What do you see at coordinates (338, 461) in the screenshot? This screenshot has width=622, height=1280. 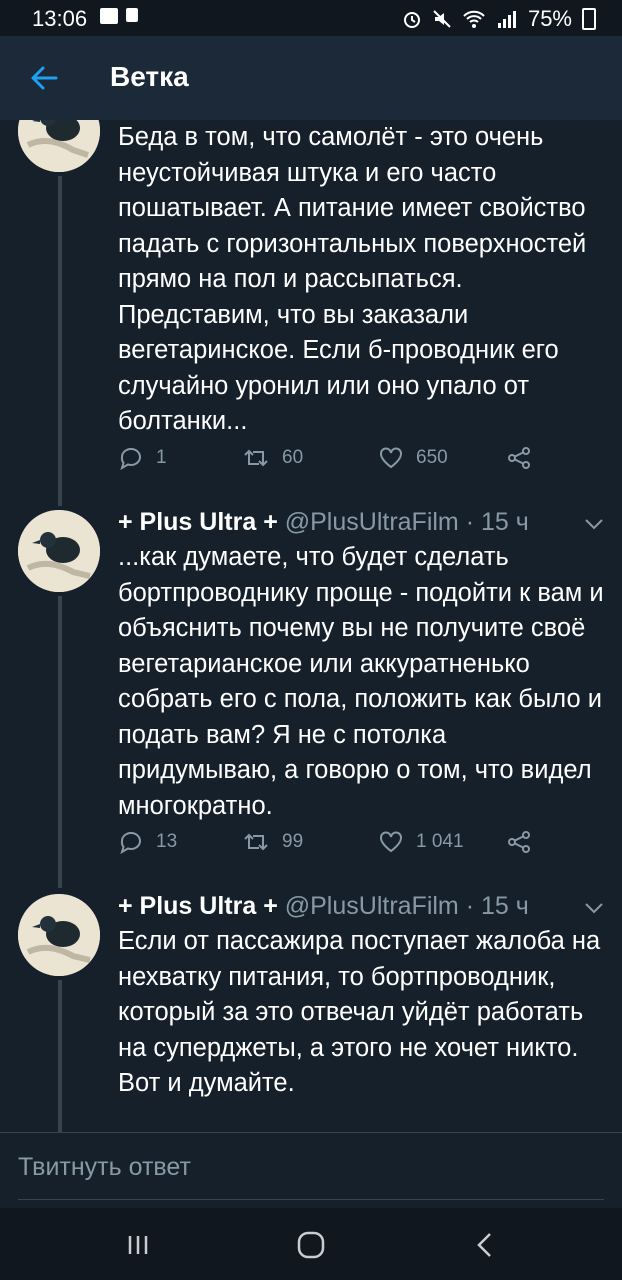 I see `tweet-actions: 1 60 650` at bounding box center [338, 461].